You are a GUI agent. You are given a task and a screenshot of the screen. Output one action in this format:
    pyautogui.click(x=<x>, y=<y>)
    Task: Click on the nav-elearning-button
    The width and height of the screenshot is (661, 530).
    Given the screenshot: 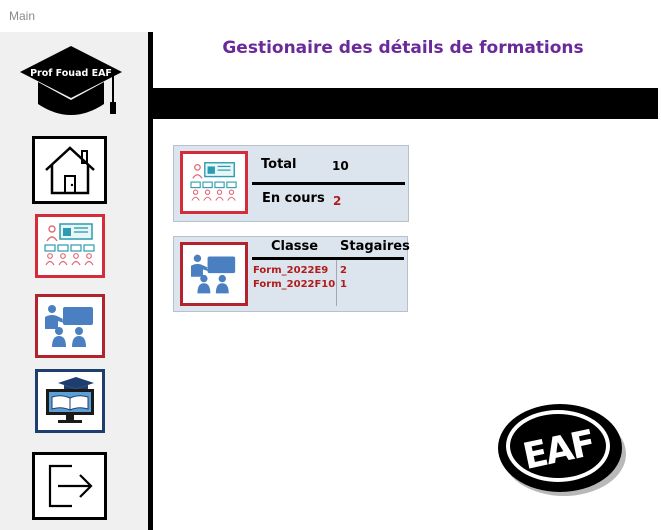 What is the action you would take?
    pyautogui.click(x=70, y=401)
    